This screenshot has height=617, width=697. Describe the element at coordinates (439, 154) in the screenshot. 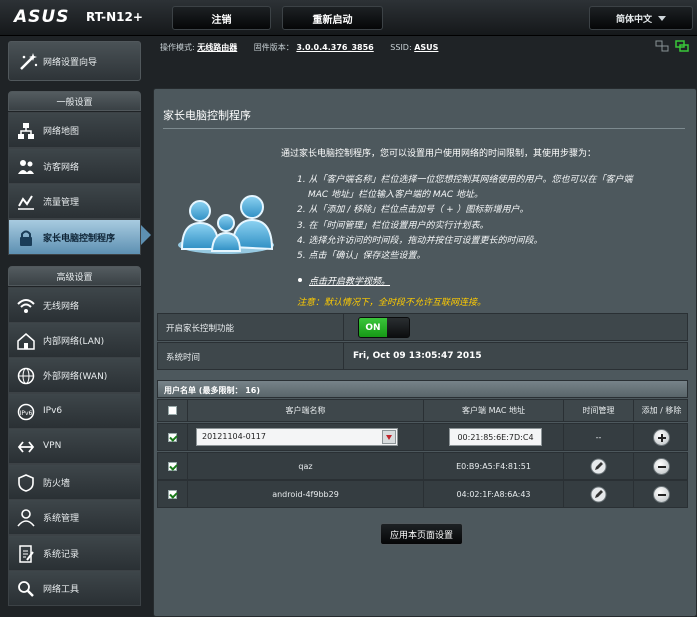

I see `intro-text: 通过家长电脑控制程序，您可以设置用户使用网络的时间限制，其使用步骤为：` at that location.